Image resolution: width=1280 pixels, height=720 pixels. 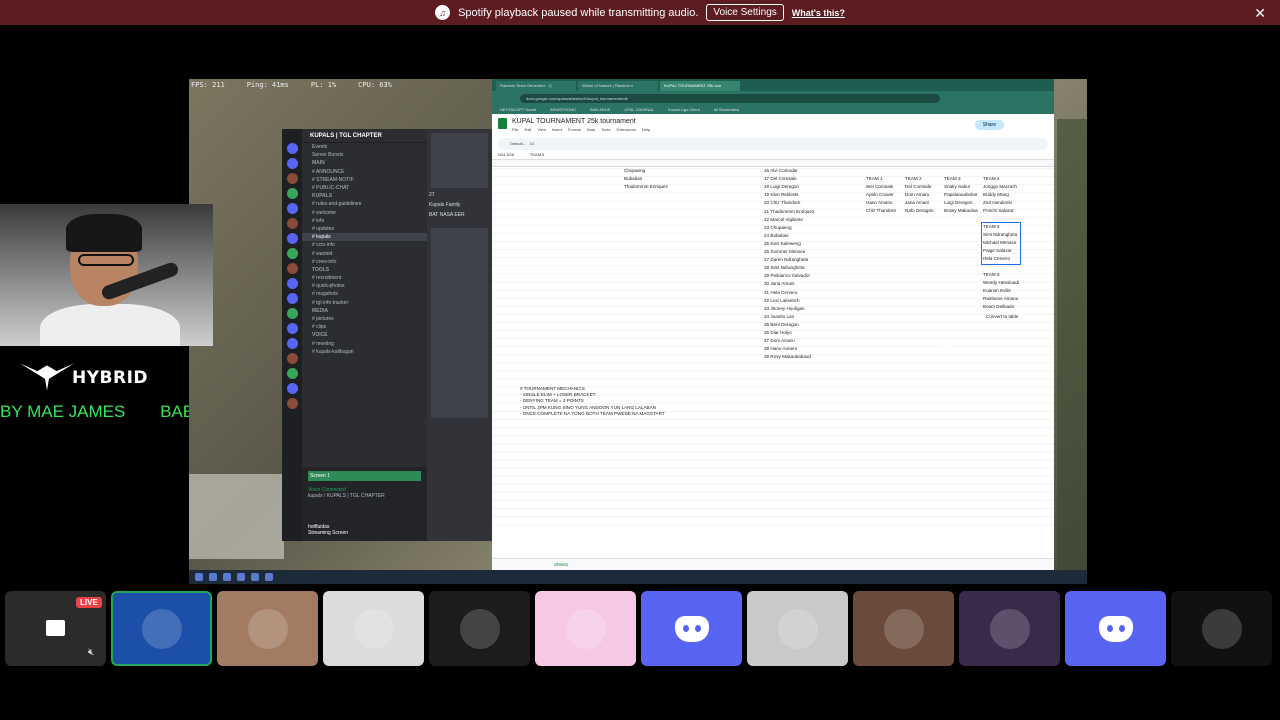 What do you see at coordinates (600, 109) in the screenshot?
I see `bookmark-item: BAN ARUS` at bounding box center [600, 109].